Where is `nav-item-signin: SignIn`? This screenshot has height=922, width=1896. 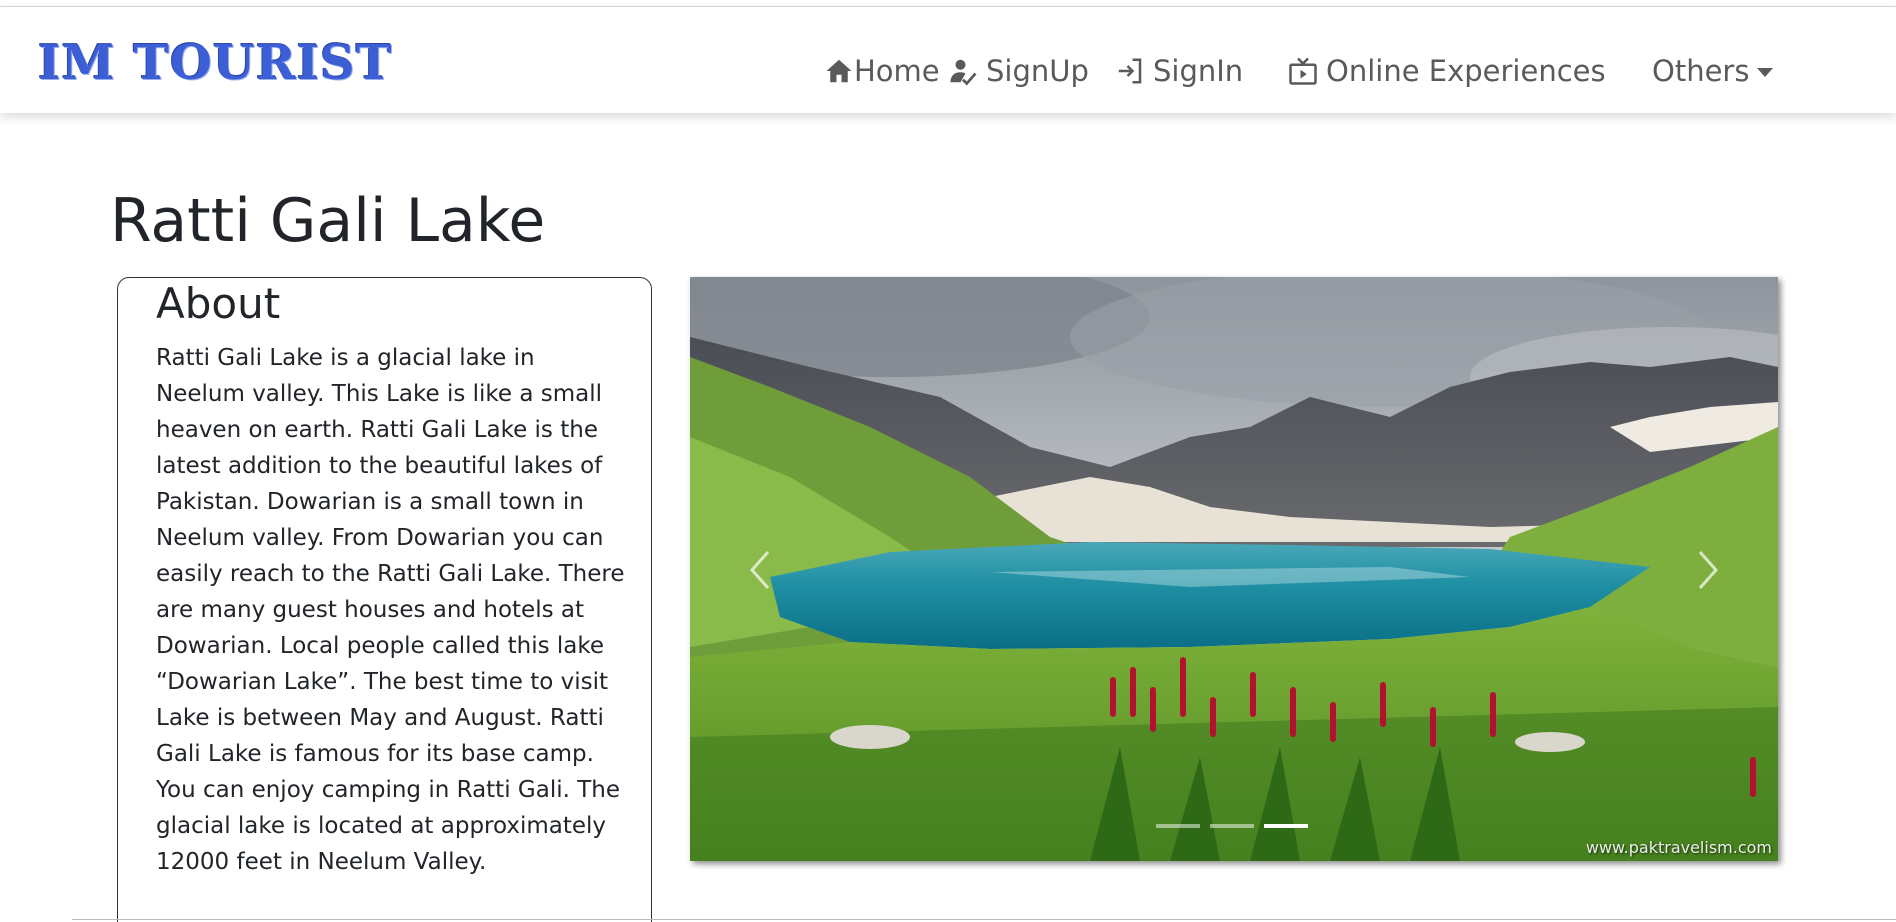 nav-item-signin: SignIn is located at coordinates (1201, 71).